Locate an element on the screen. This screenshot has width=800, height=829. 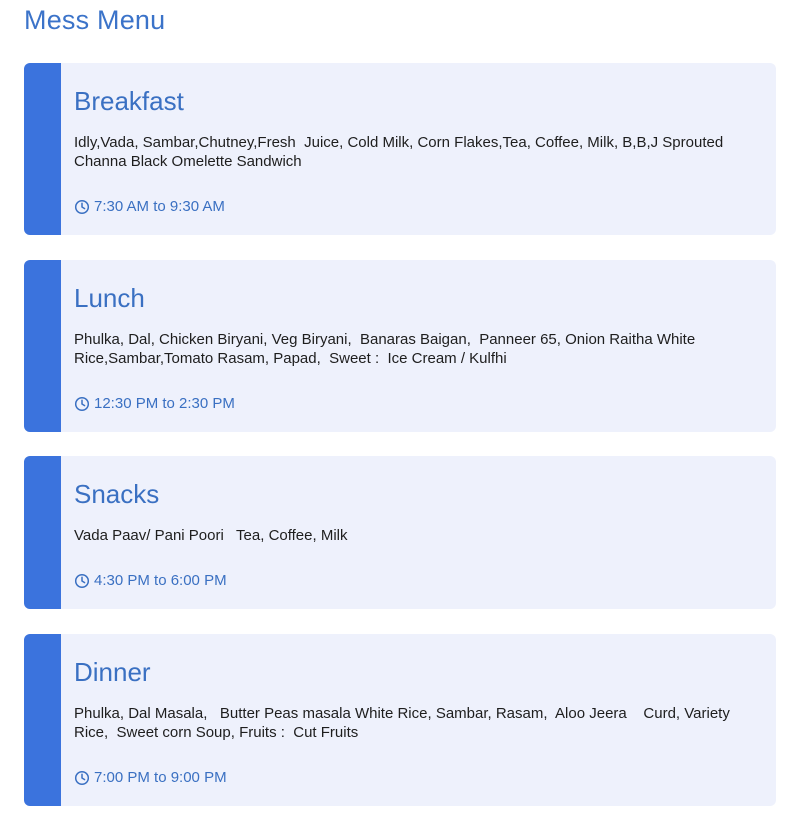
meal-time-text: 7:30 AM to 9:30 AM is located at coordinates (159, 206).